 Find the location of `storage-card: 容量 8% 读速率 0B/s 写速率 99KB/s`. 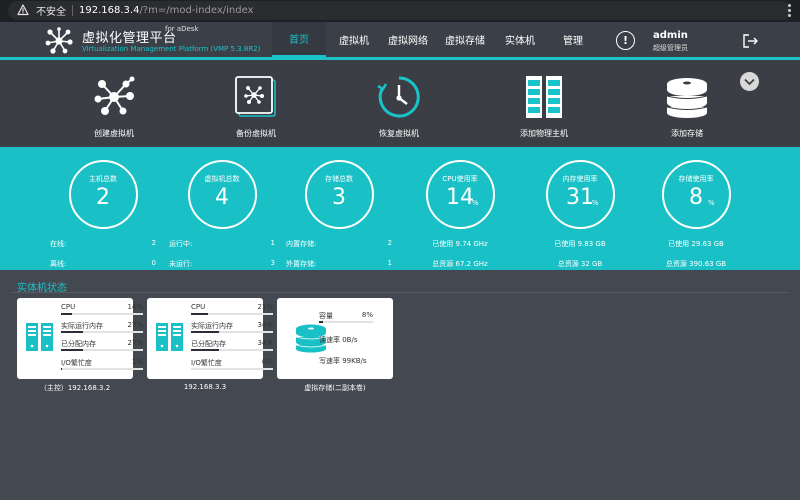

storage-card: 容量 8% 读速率 0B/s 写速率 99KB/s is located at coordinates (335, 338).